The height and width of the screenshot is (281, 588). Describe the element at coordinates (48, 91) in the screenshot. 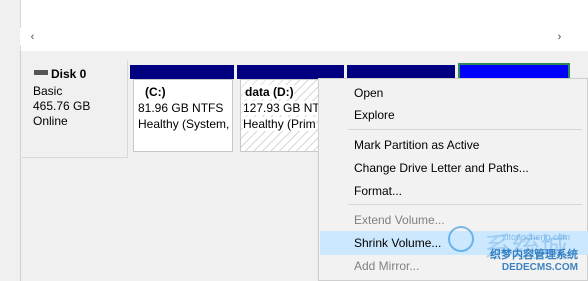

I see `disk-type: Basic` at that location.